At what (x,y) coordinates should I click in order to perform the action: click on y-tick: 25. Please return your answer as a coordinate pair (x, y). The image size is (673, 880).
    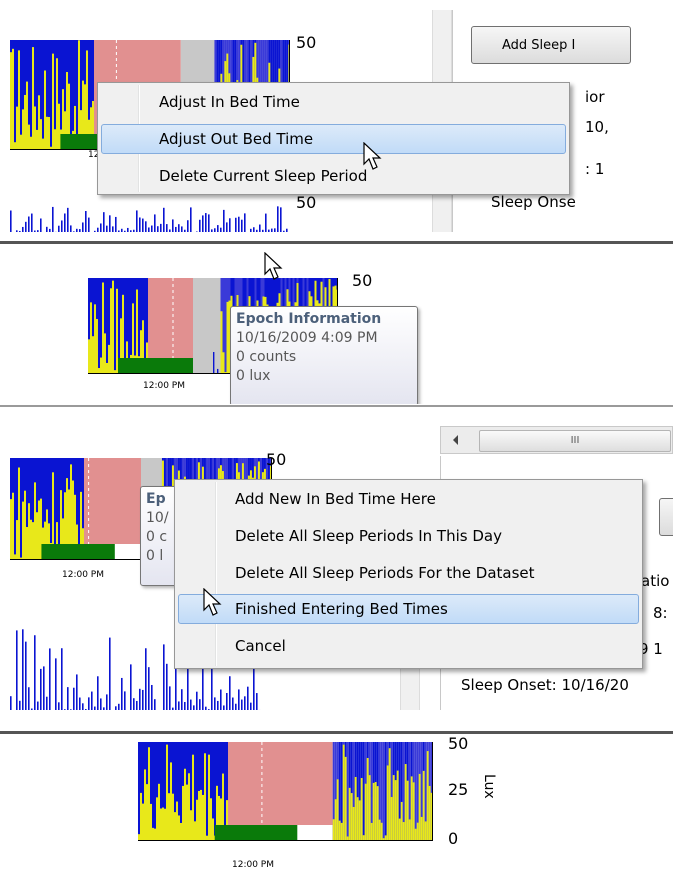
    Looking at the image, I should click on (458, 789).